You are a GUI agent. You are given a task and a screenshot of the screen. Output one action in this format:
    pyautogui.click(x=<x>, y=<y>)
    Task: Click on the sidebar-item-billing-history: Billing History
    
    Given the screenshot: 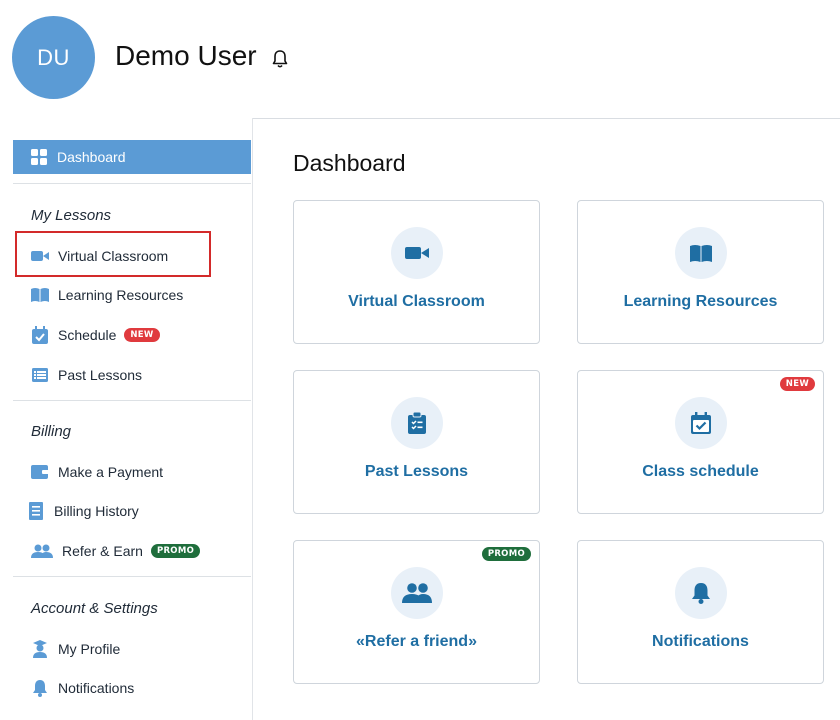 What is the action you would take?
    pyautogui.click(x=82, y=511)
    